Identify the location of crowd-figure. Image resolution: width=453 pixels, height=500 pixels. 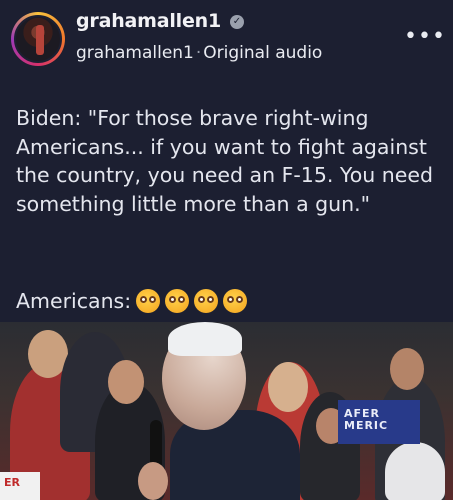
(415, 471).